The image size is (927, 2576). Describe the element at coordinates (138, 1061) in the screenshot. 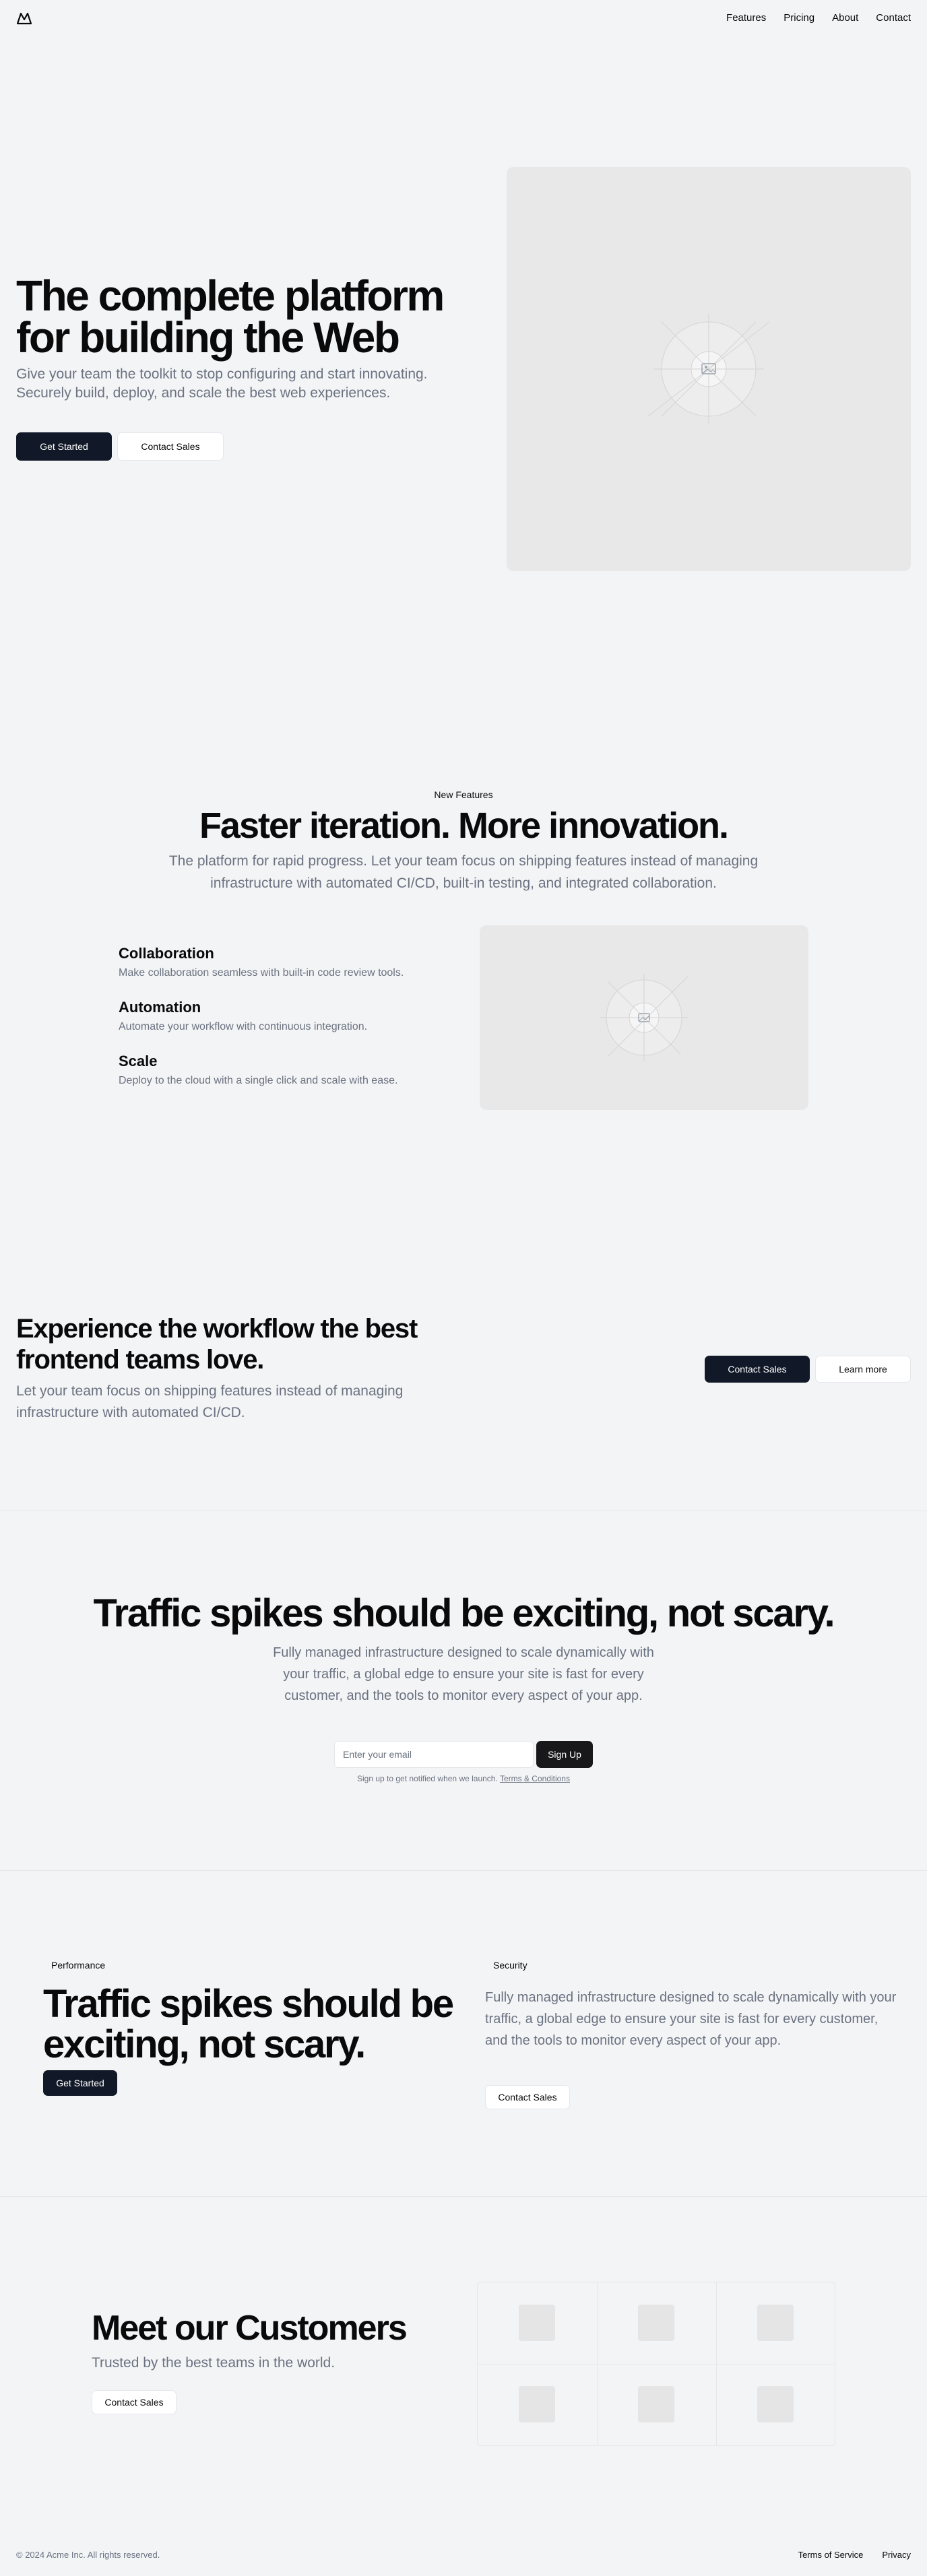

I see `feature-scale-title: Scale` at that location.